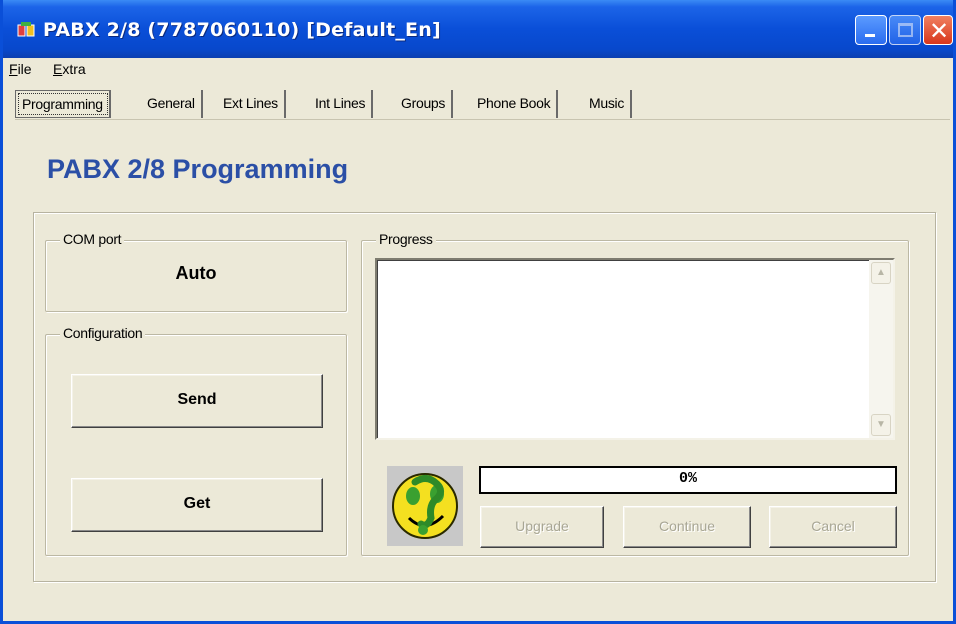 The image size is (956, 624). I want to click on status-image, so click(425, 506).